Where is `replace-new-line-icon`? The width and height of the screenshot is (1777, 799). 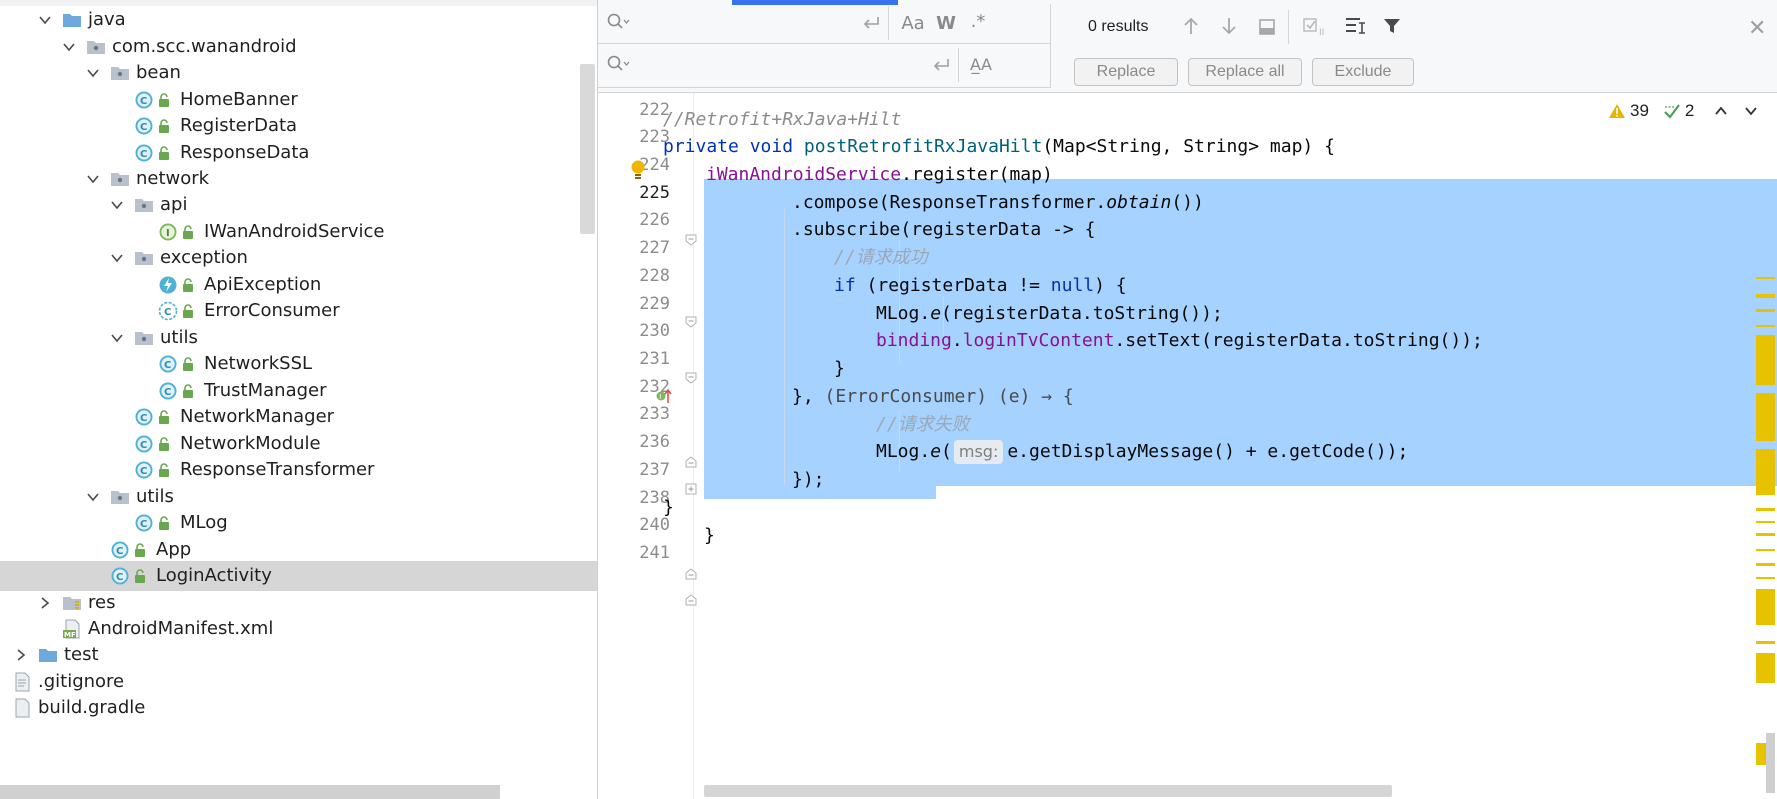 replace-new-line-icon is located at coordinates (941, 65).